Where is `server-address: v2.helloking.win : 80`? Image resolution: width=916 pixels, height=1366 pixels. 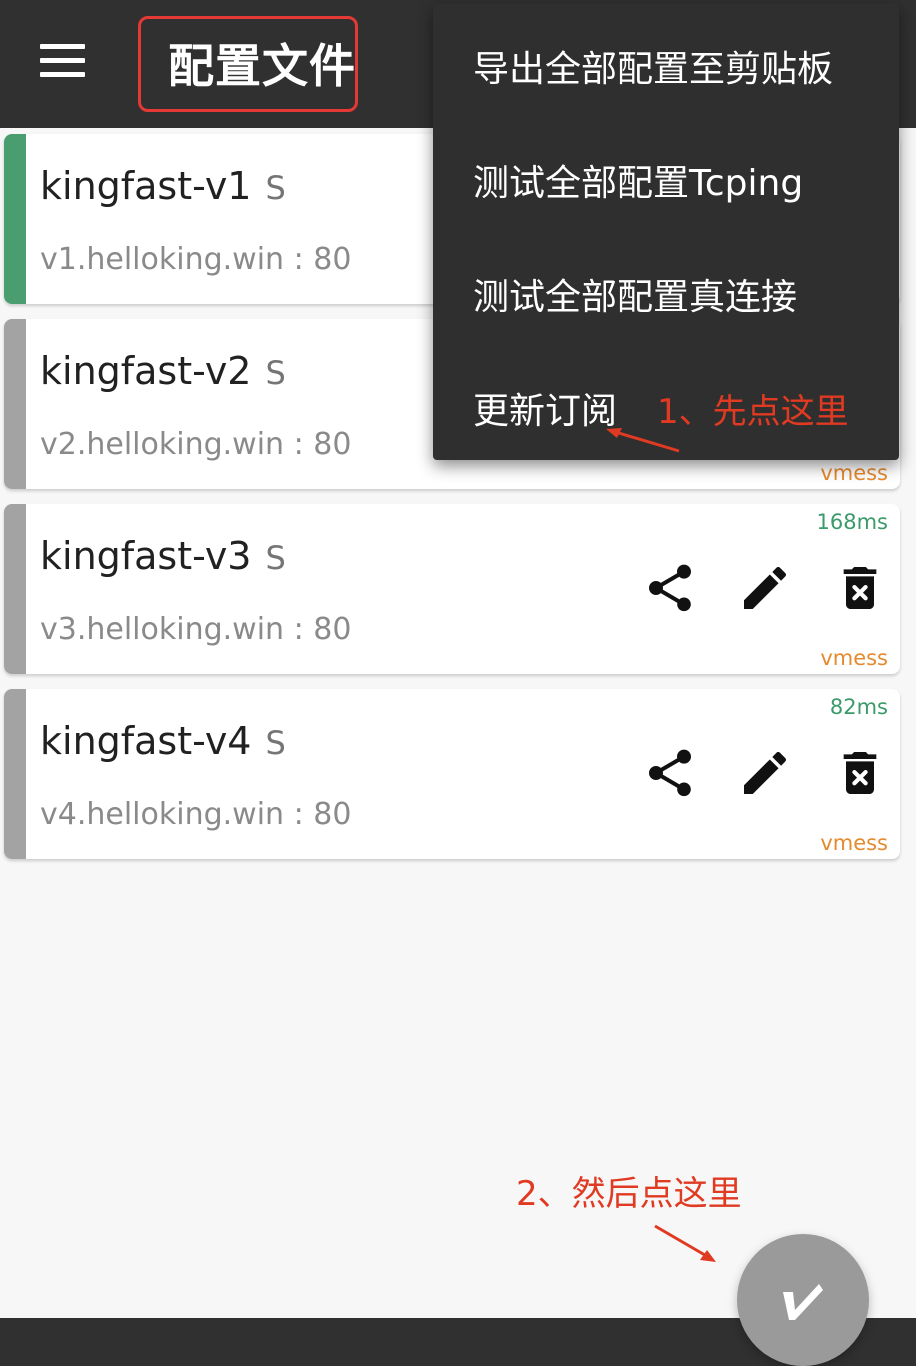 server-address: v2.helloking.win : 80 is located at coordinates (196, 444).